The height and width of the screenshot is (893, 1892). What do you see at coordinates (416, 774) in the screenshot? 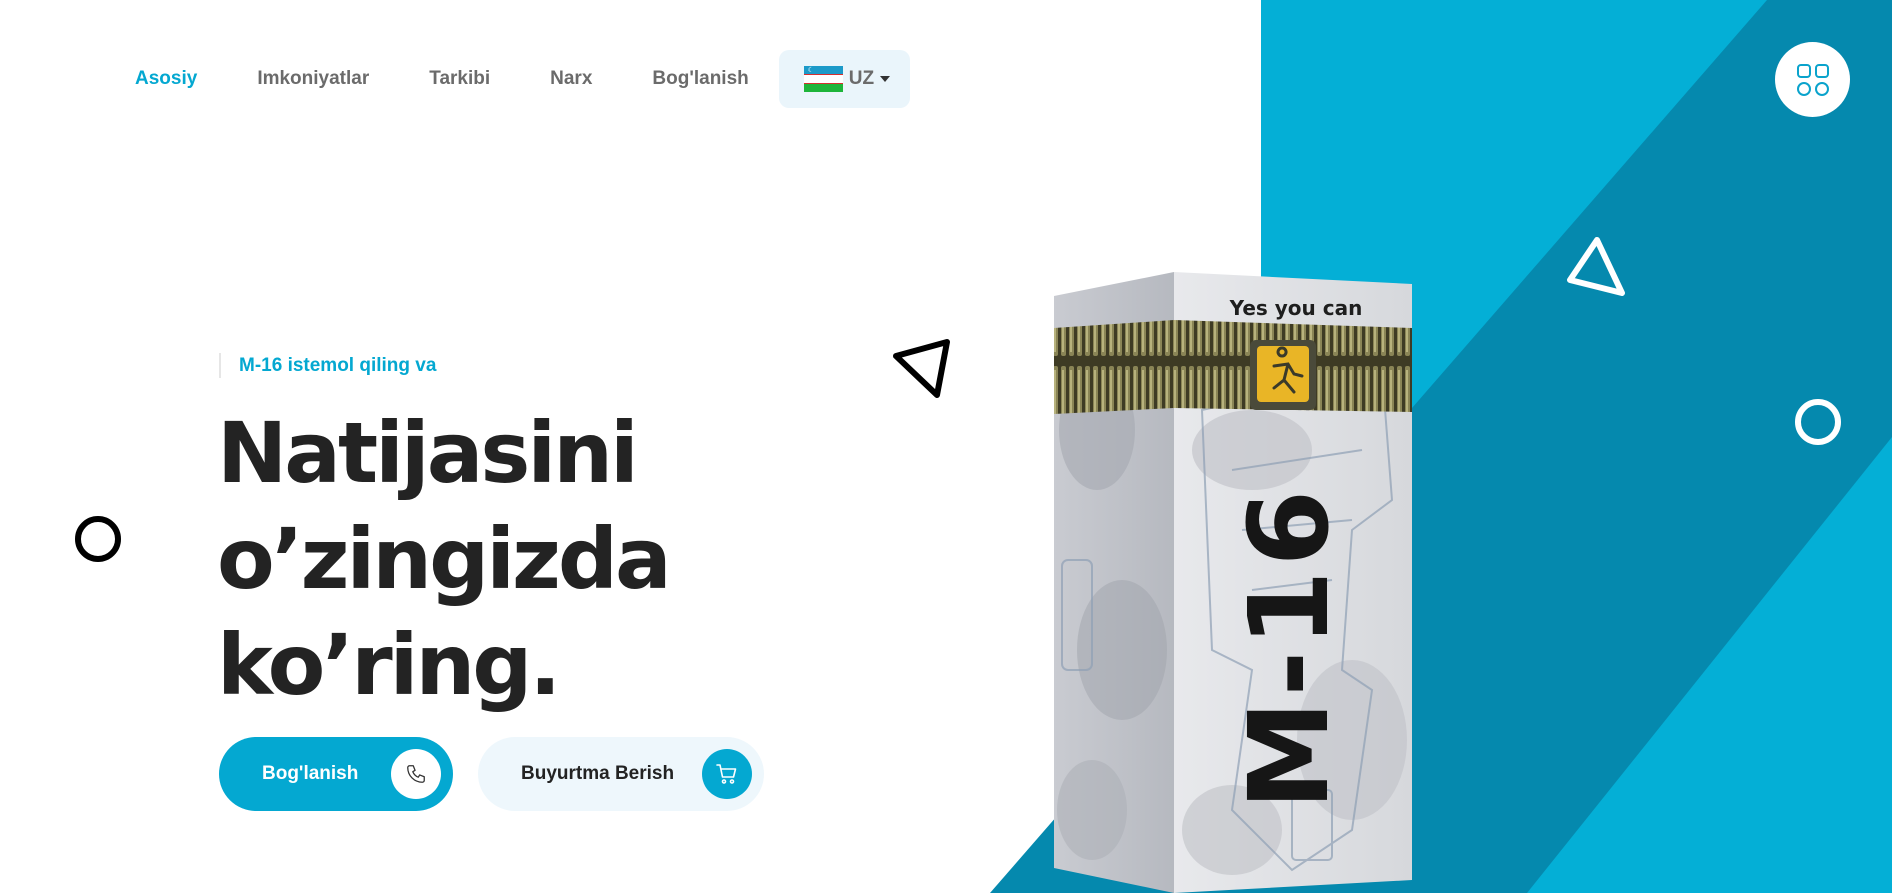
I see `phone-icon` at bounding box center [416, 774].